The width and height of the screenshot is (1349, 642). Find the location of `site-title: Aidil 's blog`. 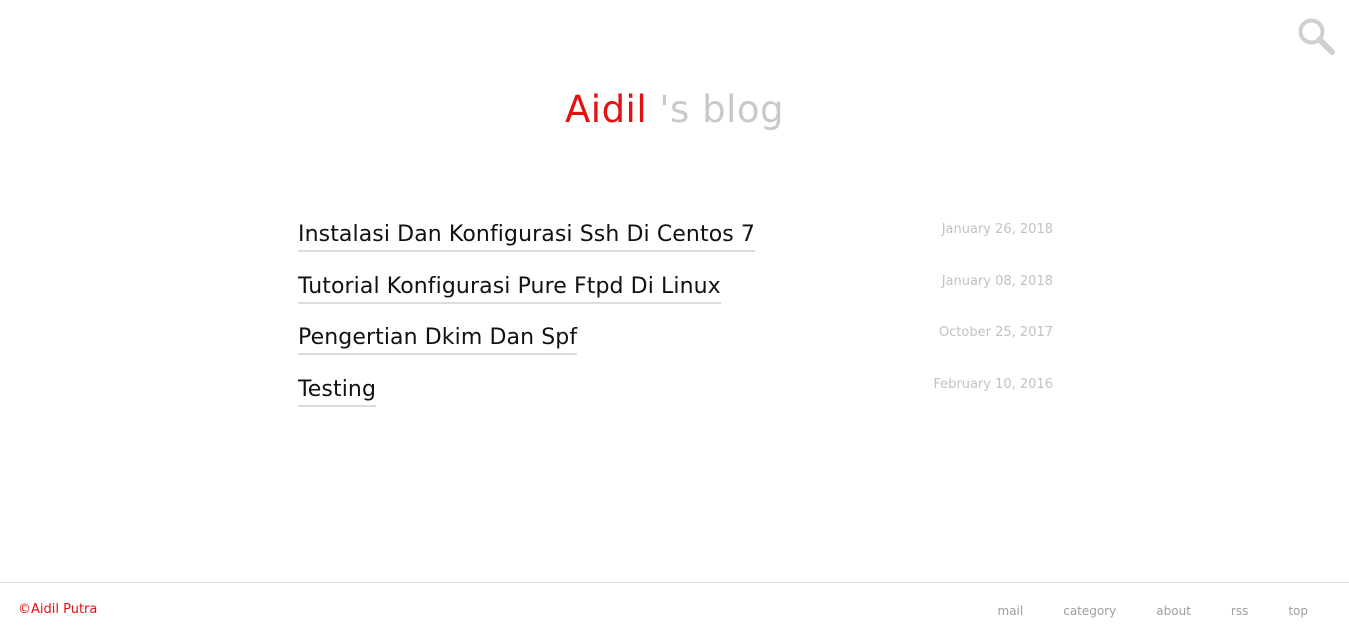

site-title: Aidil 's blog is located at coordinates (674, 110).